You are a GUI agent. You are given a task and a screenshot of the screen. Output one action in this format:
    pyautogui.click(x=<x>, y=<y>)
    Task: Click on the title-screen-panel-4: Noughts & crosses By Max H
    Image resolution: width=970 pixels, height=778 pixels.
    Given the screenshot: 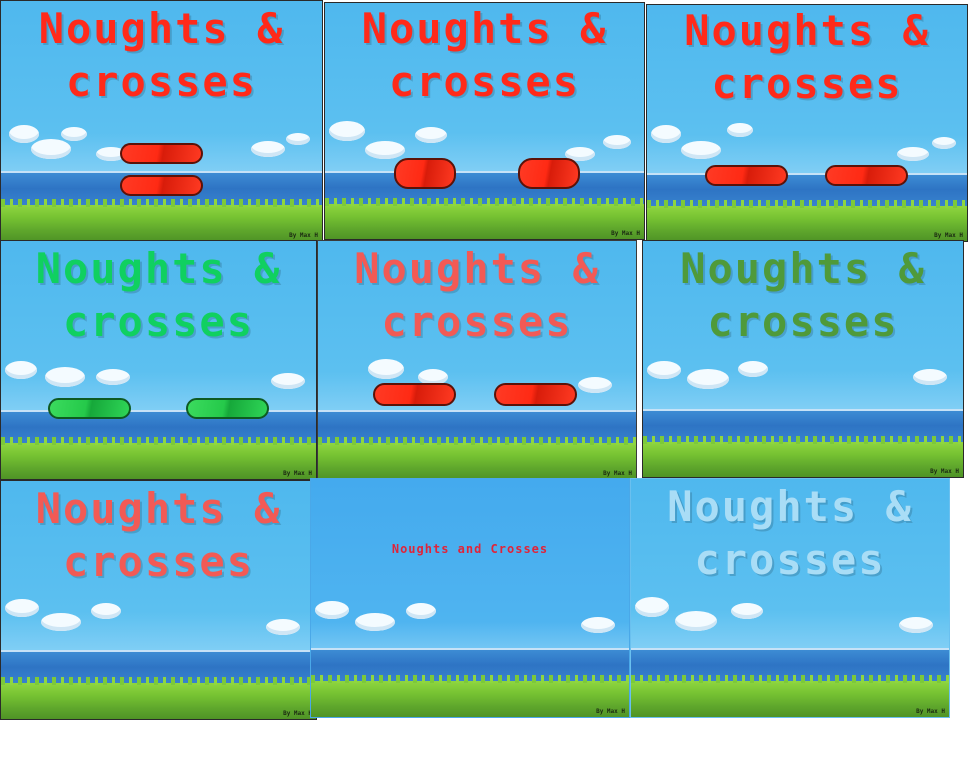 What is the action you would take?
    pyautogui.click(x=158, y=360)
    